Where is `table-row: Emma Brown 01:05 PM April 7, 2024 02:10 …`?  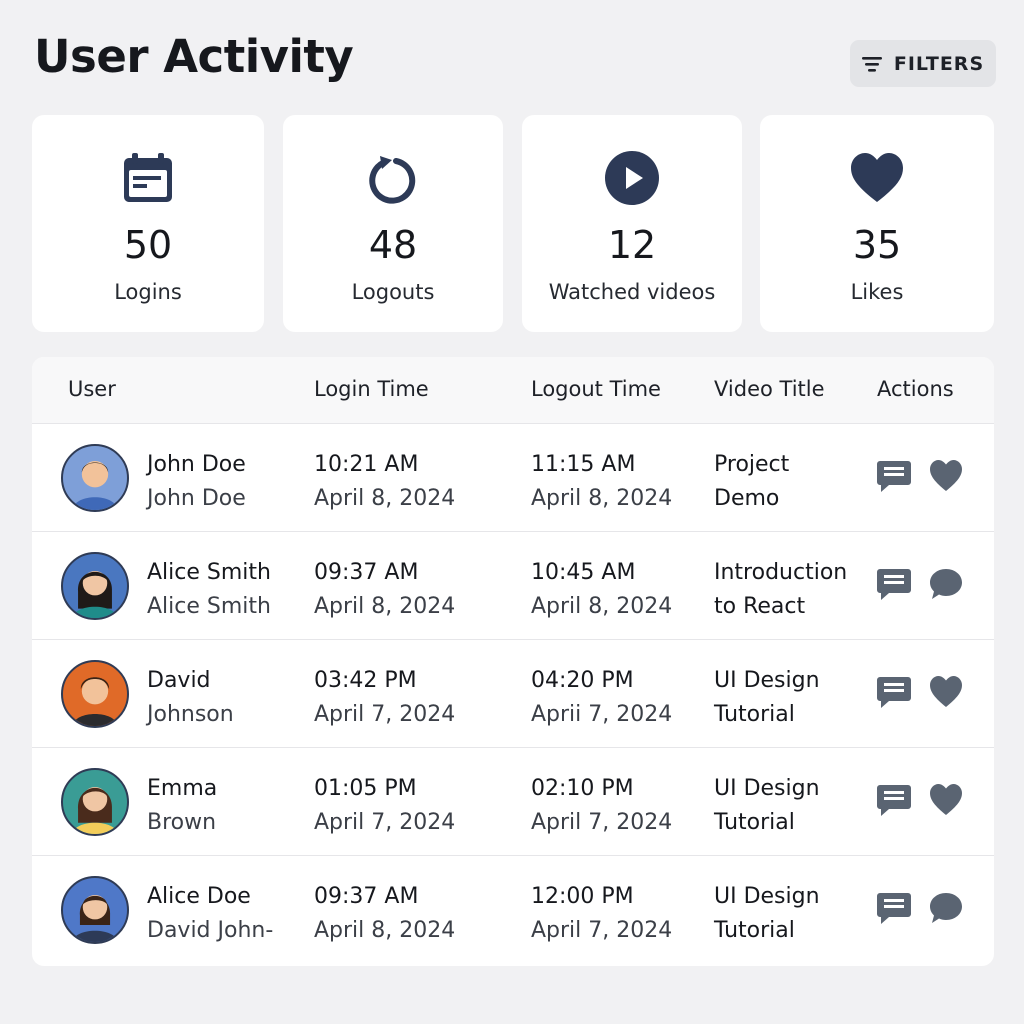 table-row: Emma Brown 01:05 PM April 7, 2024 02:10 … is located at coordinates (513, 802).